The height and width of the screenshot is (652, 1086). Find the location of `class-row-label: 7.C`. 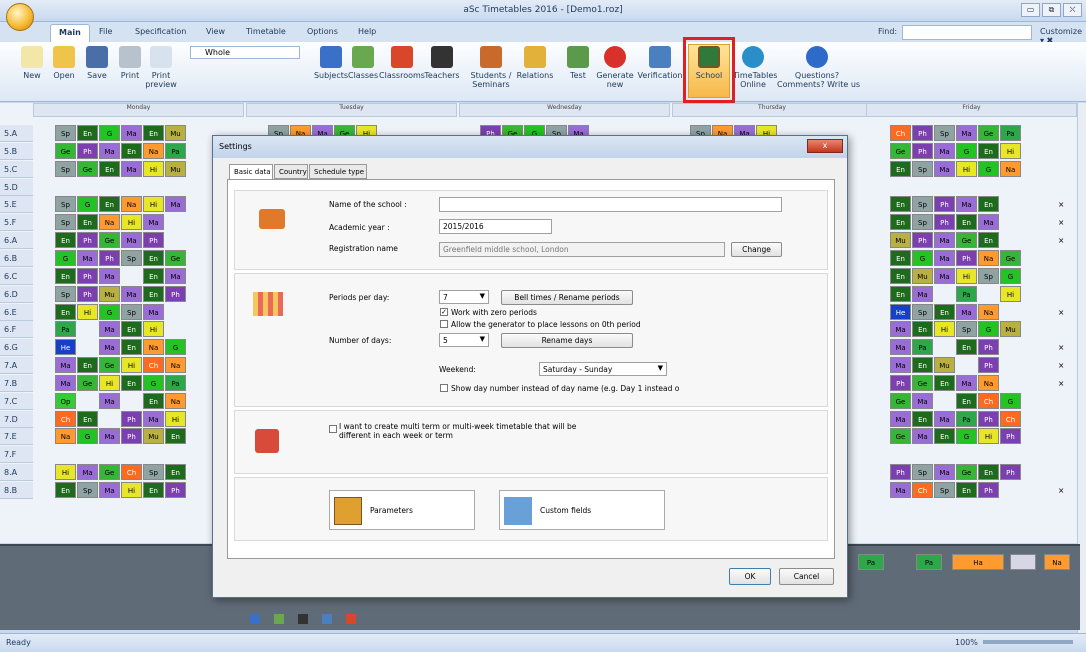

class-row-label: 7.C is located at coordinates (16, 401).